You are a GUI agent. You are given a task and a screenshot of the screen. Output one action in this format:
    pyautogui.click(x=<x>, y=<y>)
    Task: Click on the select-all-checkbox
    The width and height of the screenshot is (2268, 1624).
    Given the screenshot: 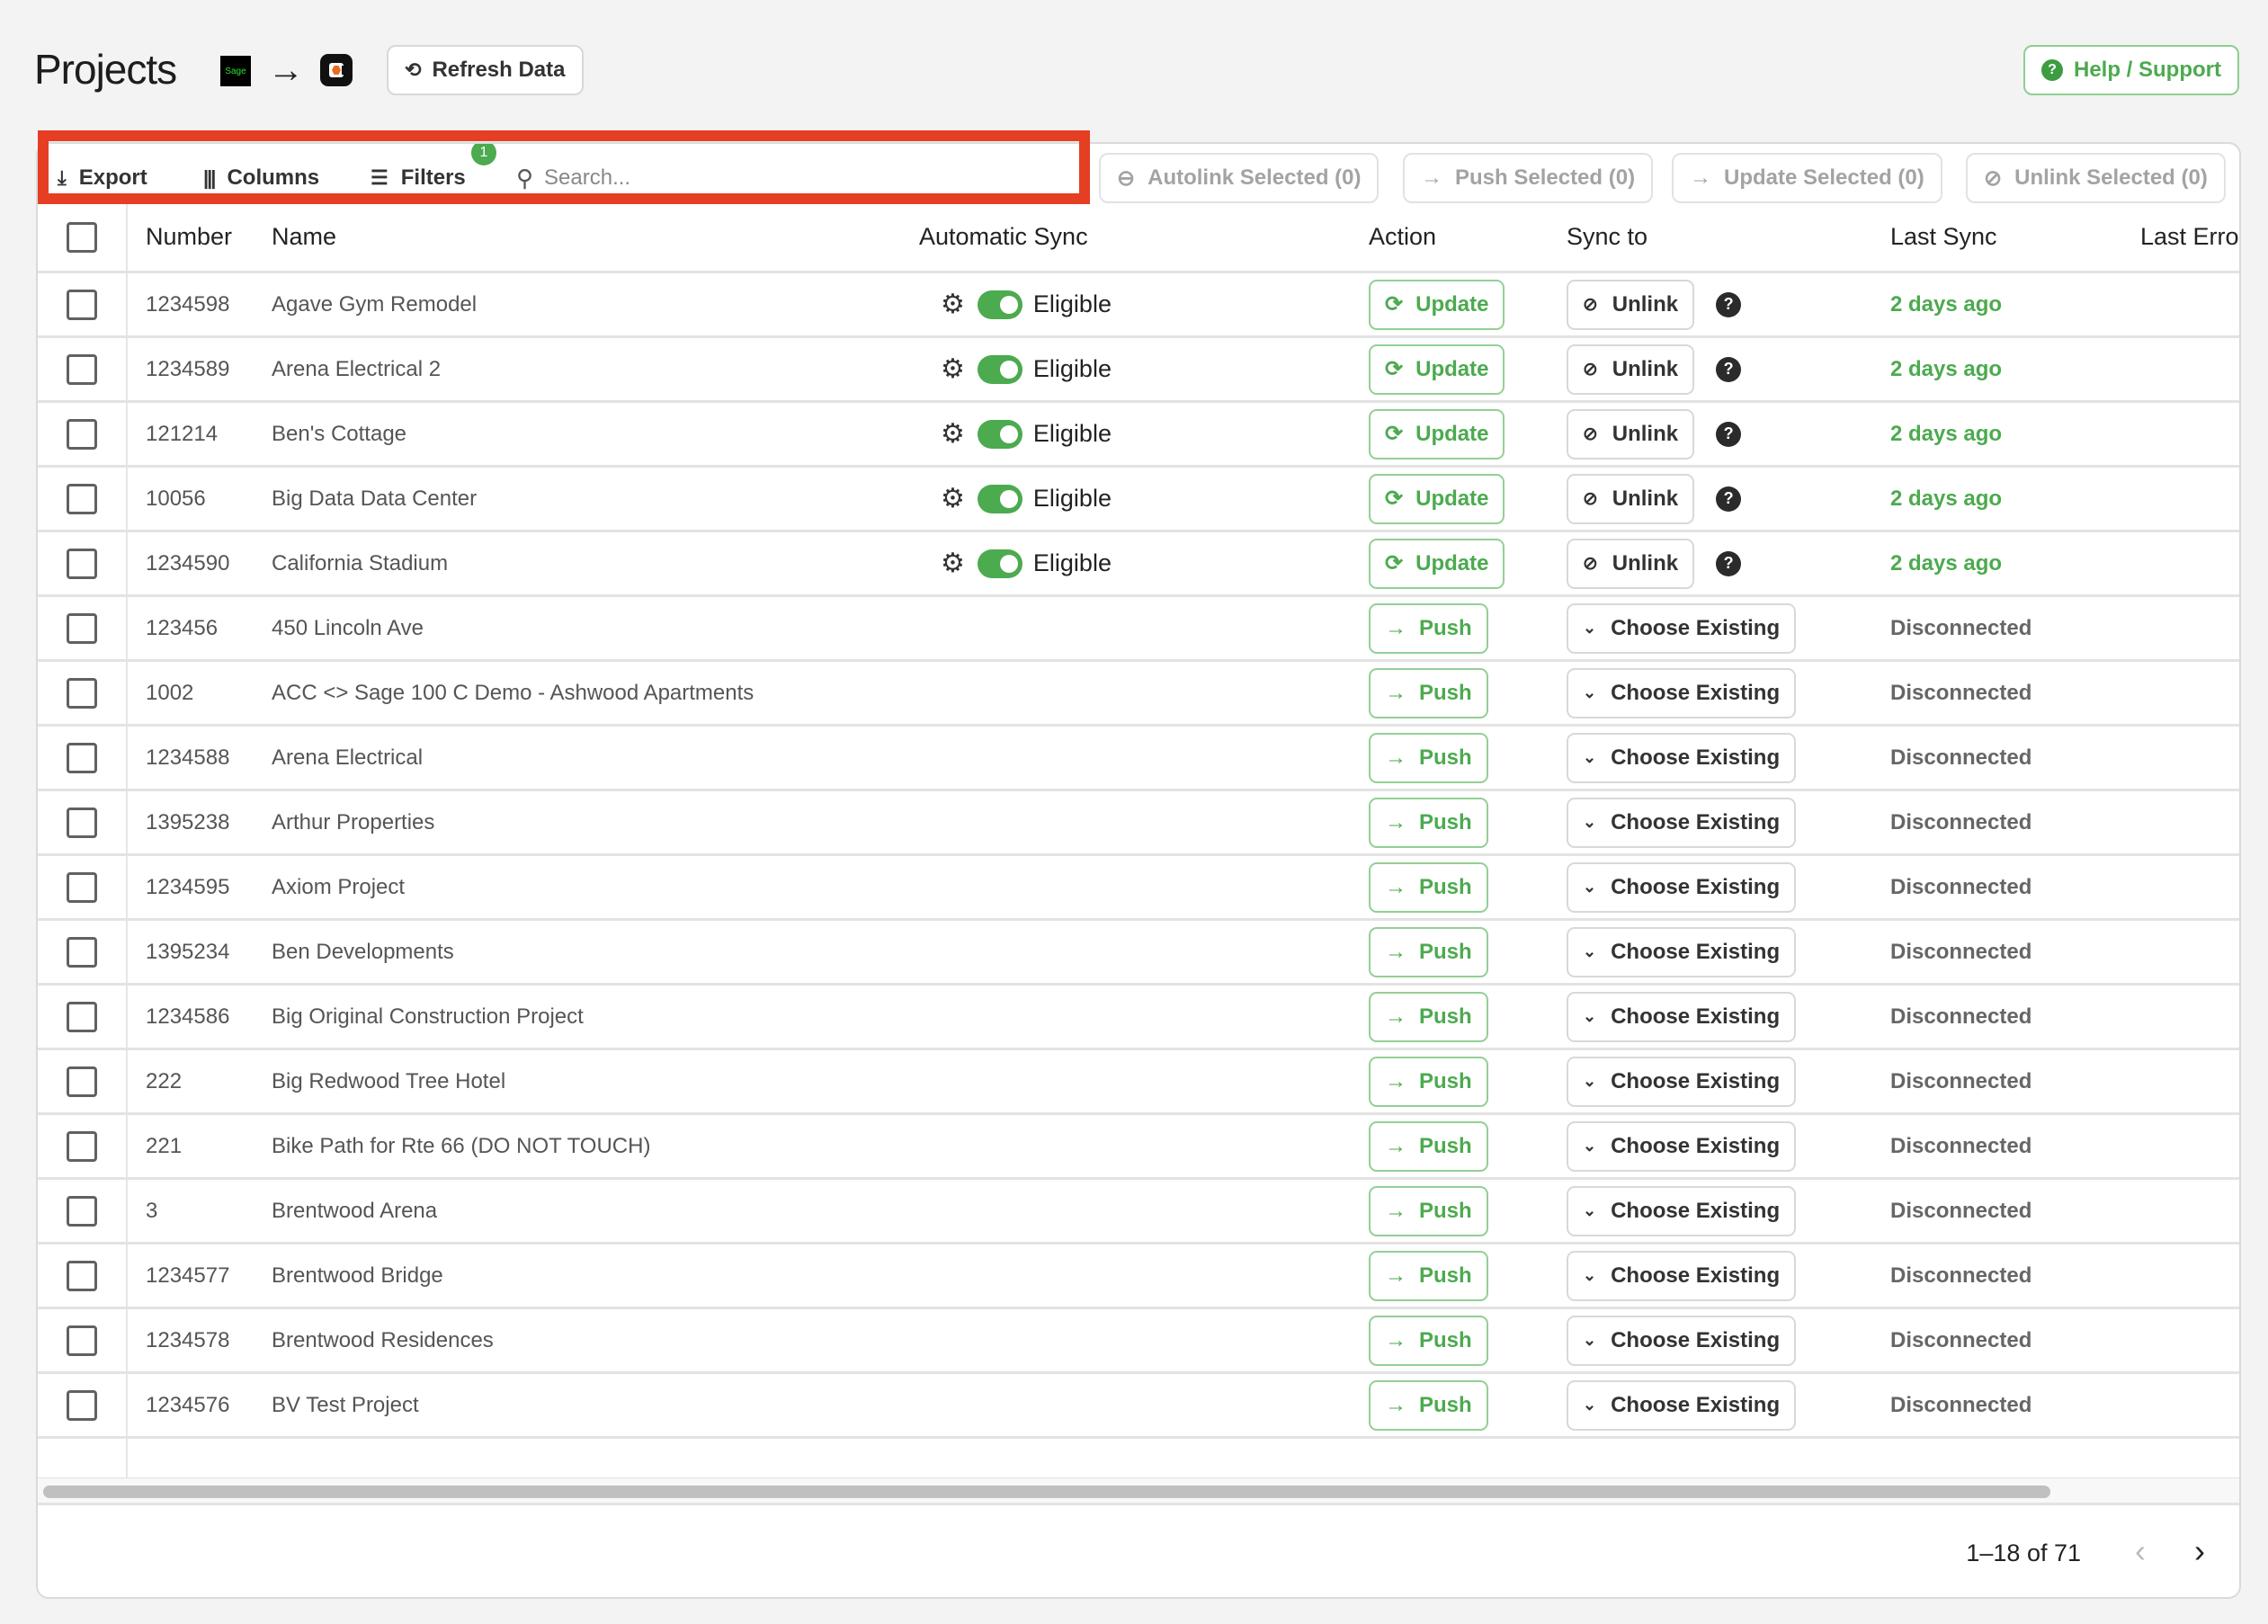 What is the action you would take?
    pyautogui.click(x=82, y=237)
    